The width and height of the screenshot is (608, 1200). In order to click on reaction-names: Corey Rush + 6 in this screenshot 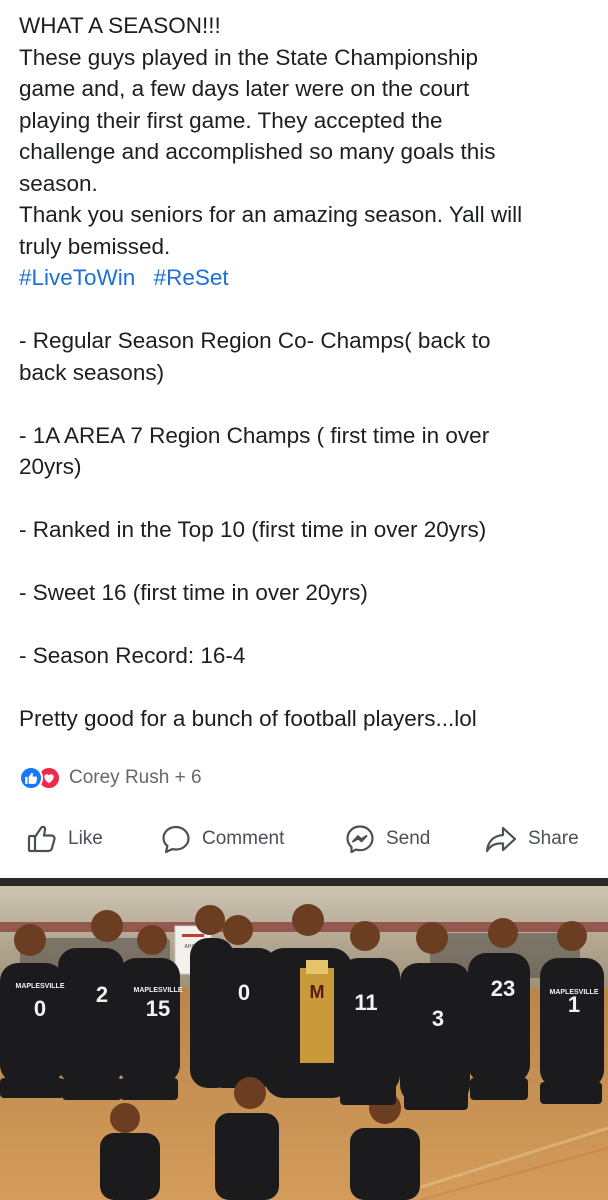, I will do `click(135, 778)`.